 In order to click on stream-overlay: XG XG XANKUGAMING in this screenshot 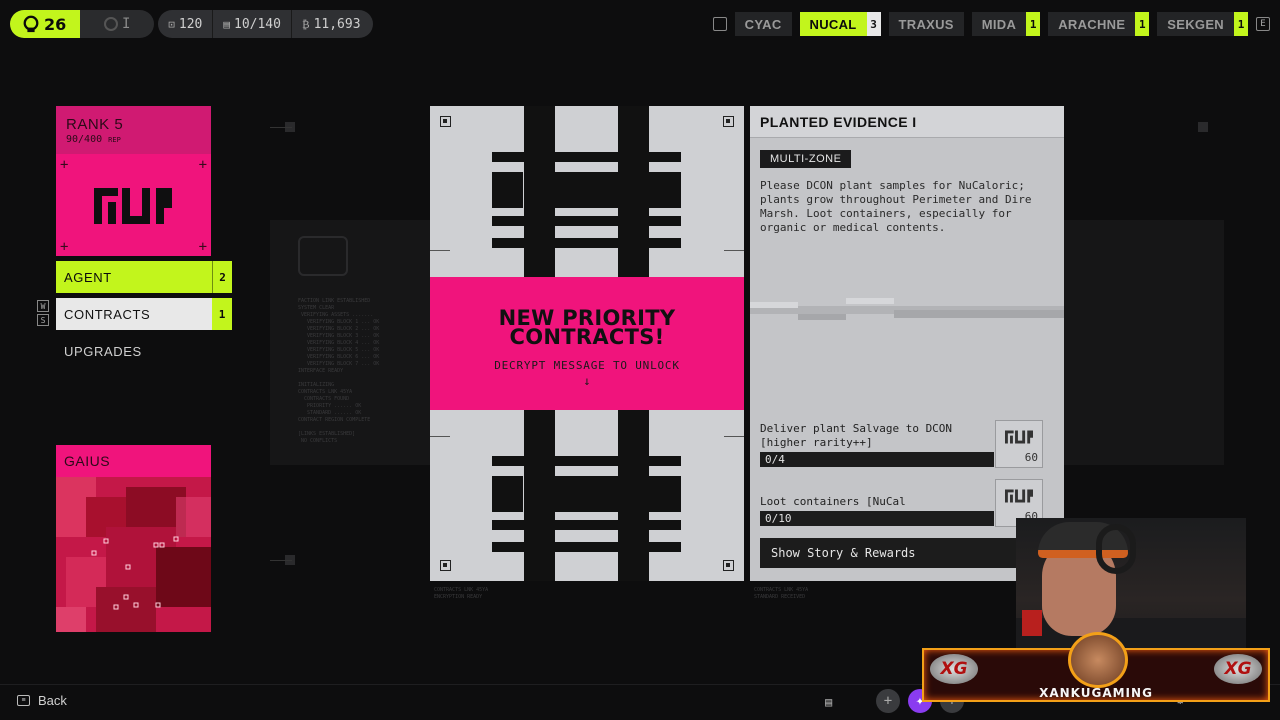, I will do `click(1096, 667)`.